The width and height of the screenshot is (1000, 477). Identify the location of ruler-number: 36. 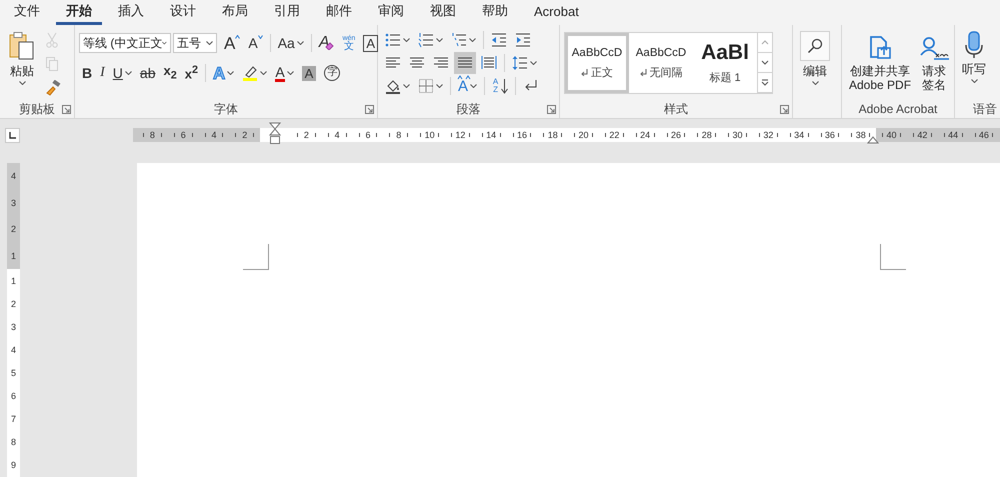
(829, 135).